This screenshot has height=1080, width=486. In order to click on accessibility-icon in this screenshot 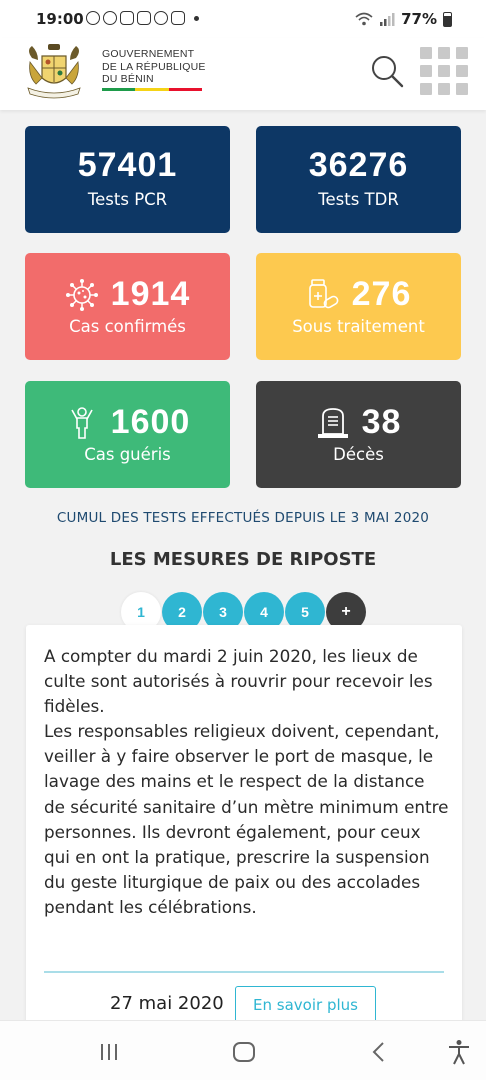, I will do `click(459, 1052)`.